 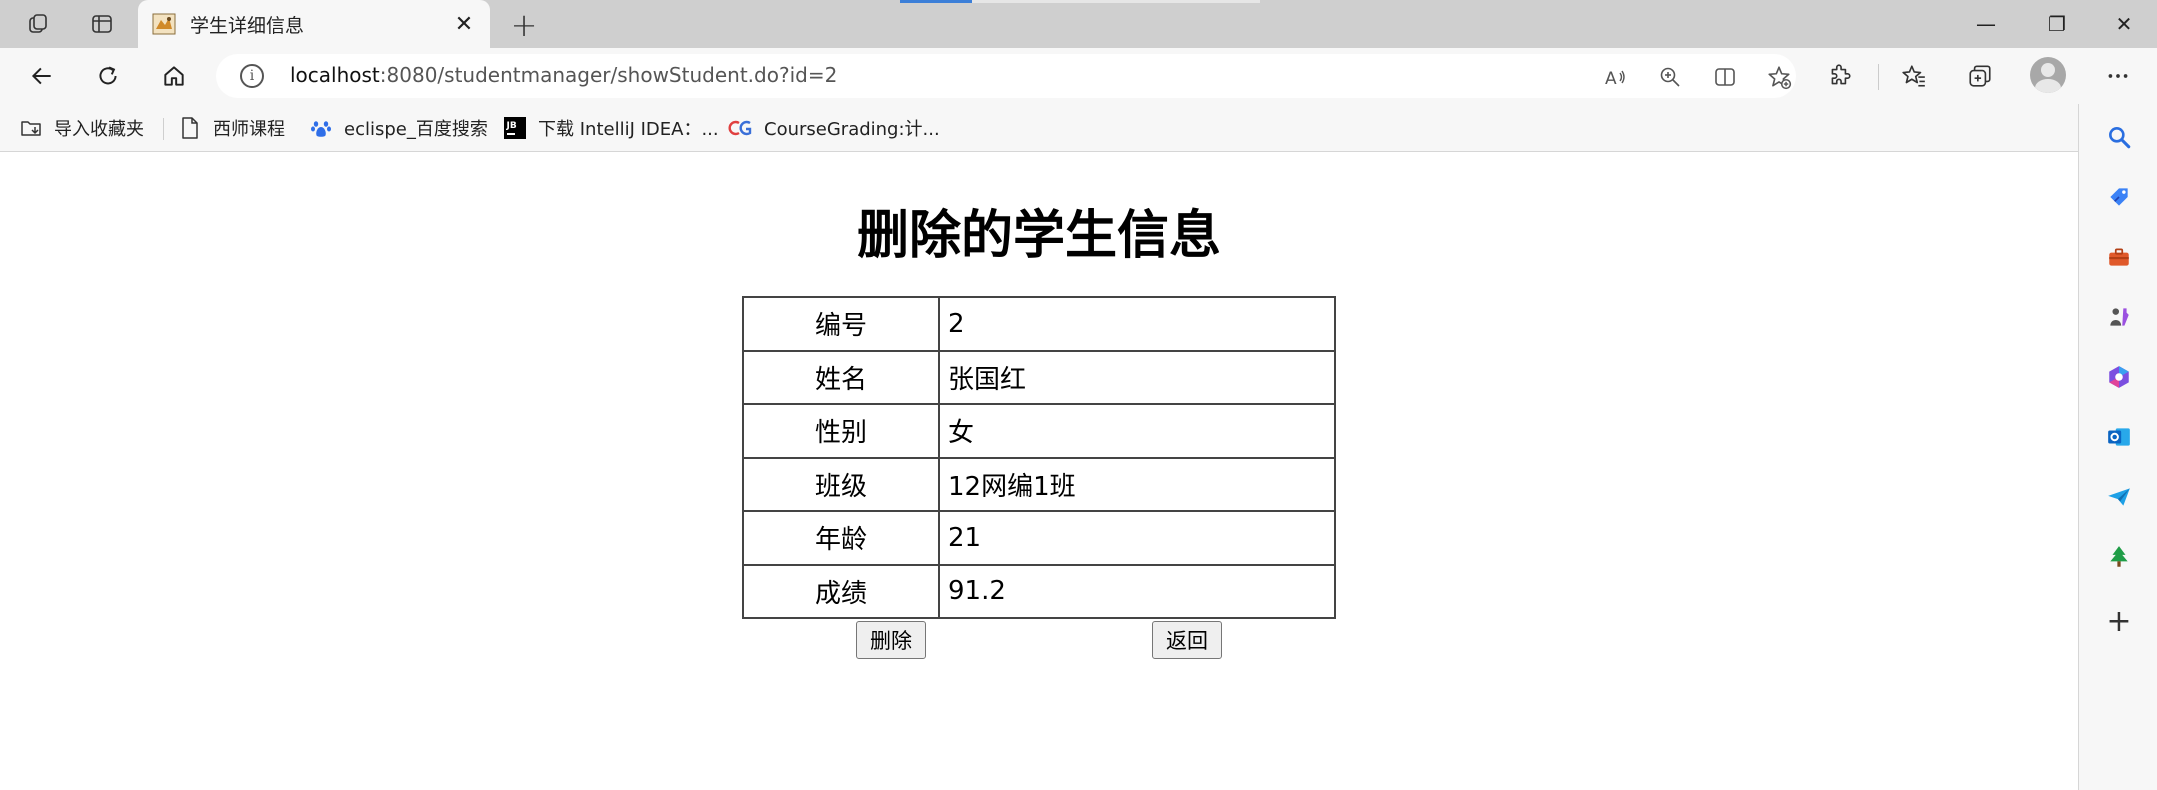 I want to click on baidu-paw-icon, so click(x=321, y=128).